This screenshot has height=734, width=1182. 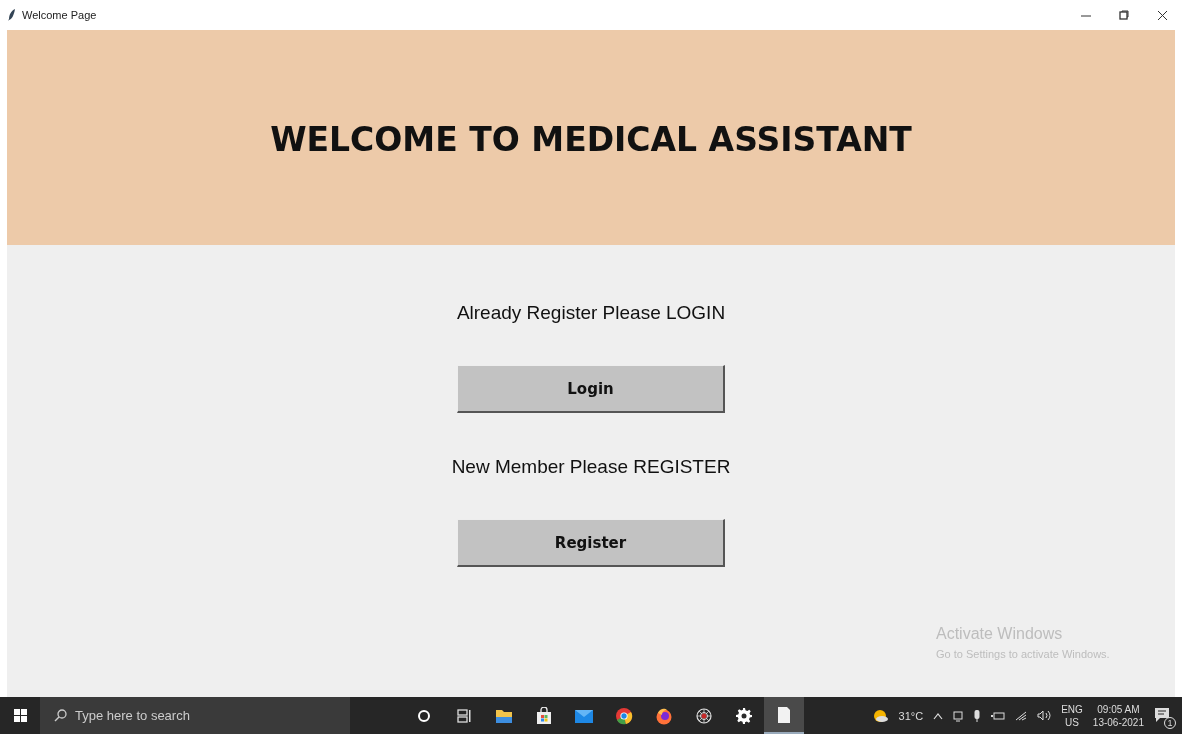 What do you see at coordinates (938, 715) in the screenshot?
I see `chevron-up-icon` at bounding box center [938, 715].